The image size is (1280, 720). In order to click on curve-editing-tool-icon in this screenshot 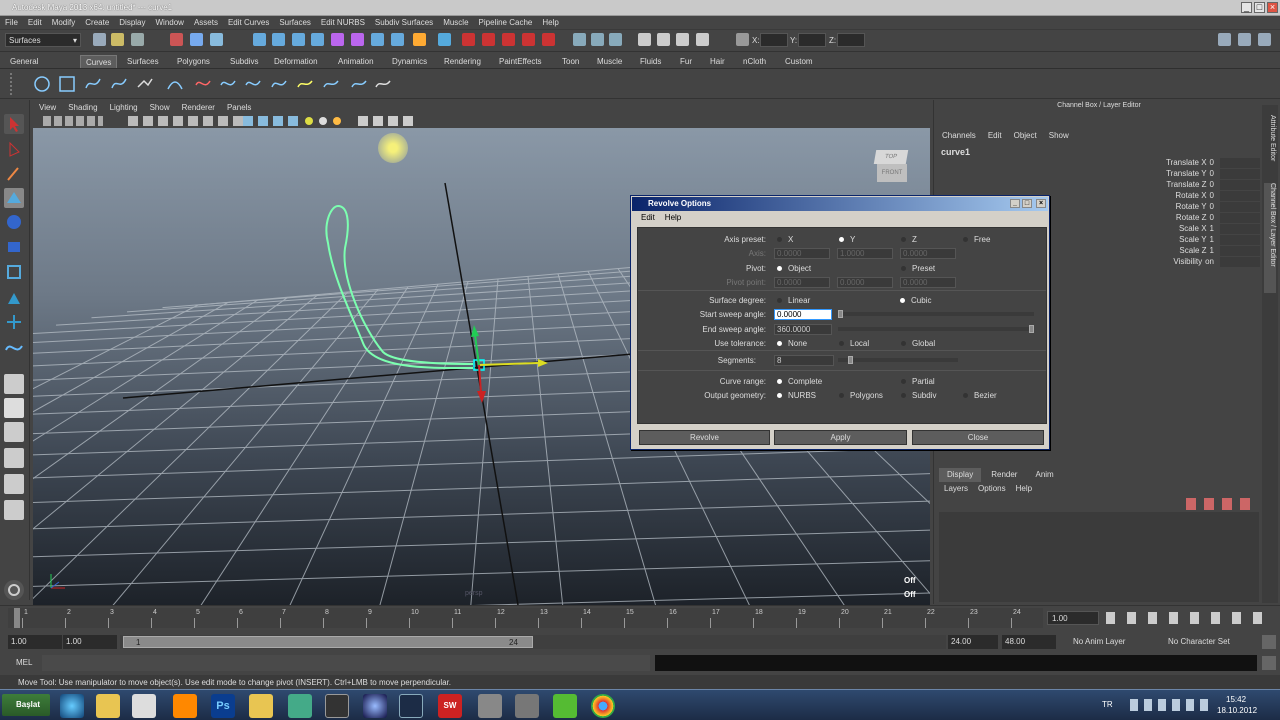, I will do `click(383, 84)`.